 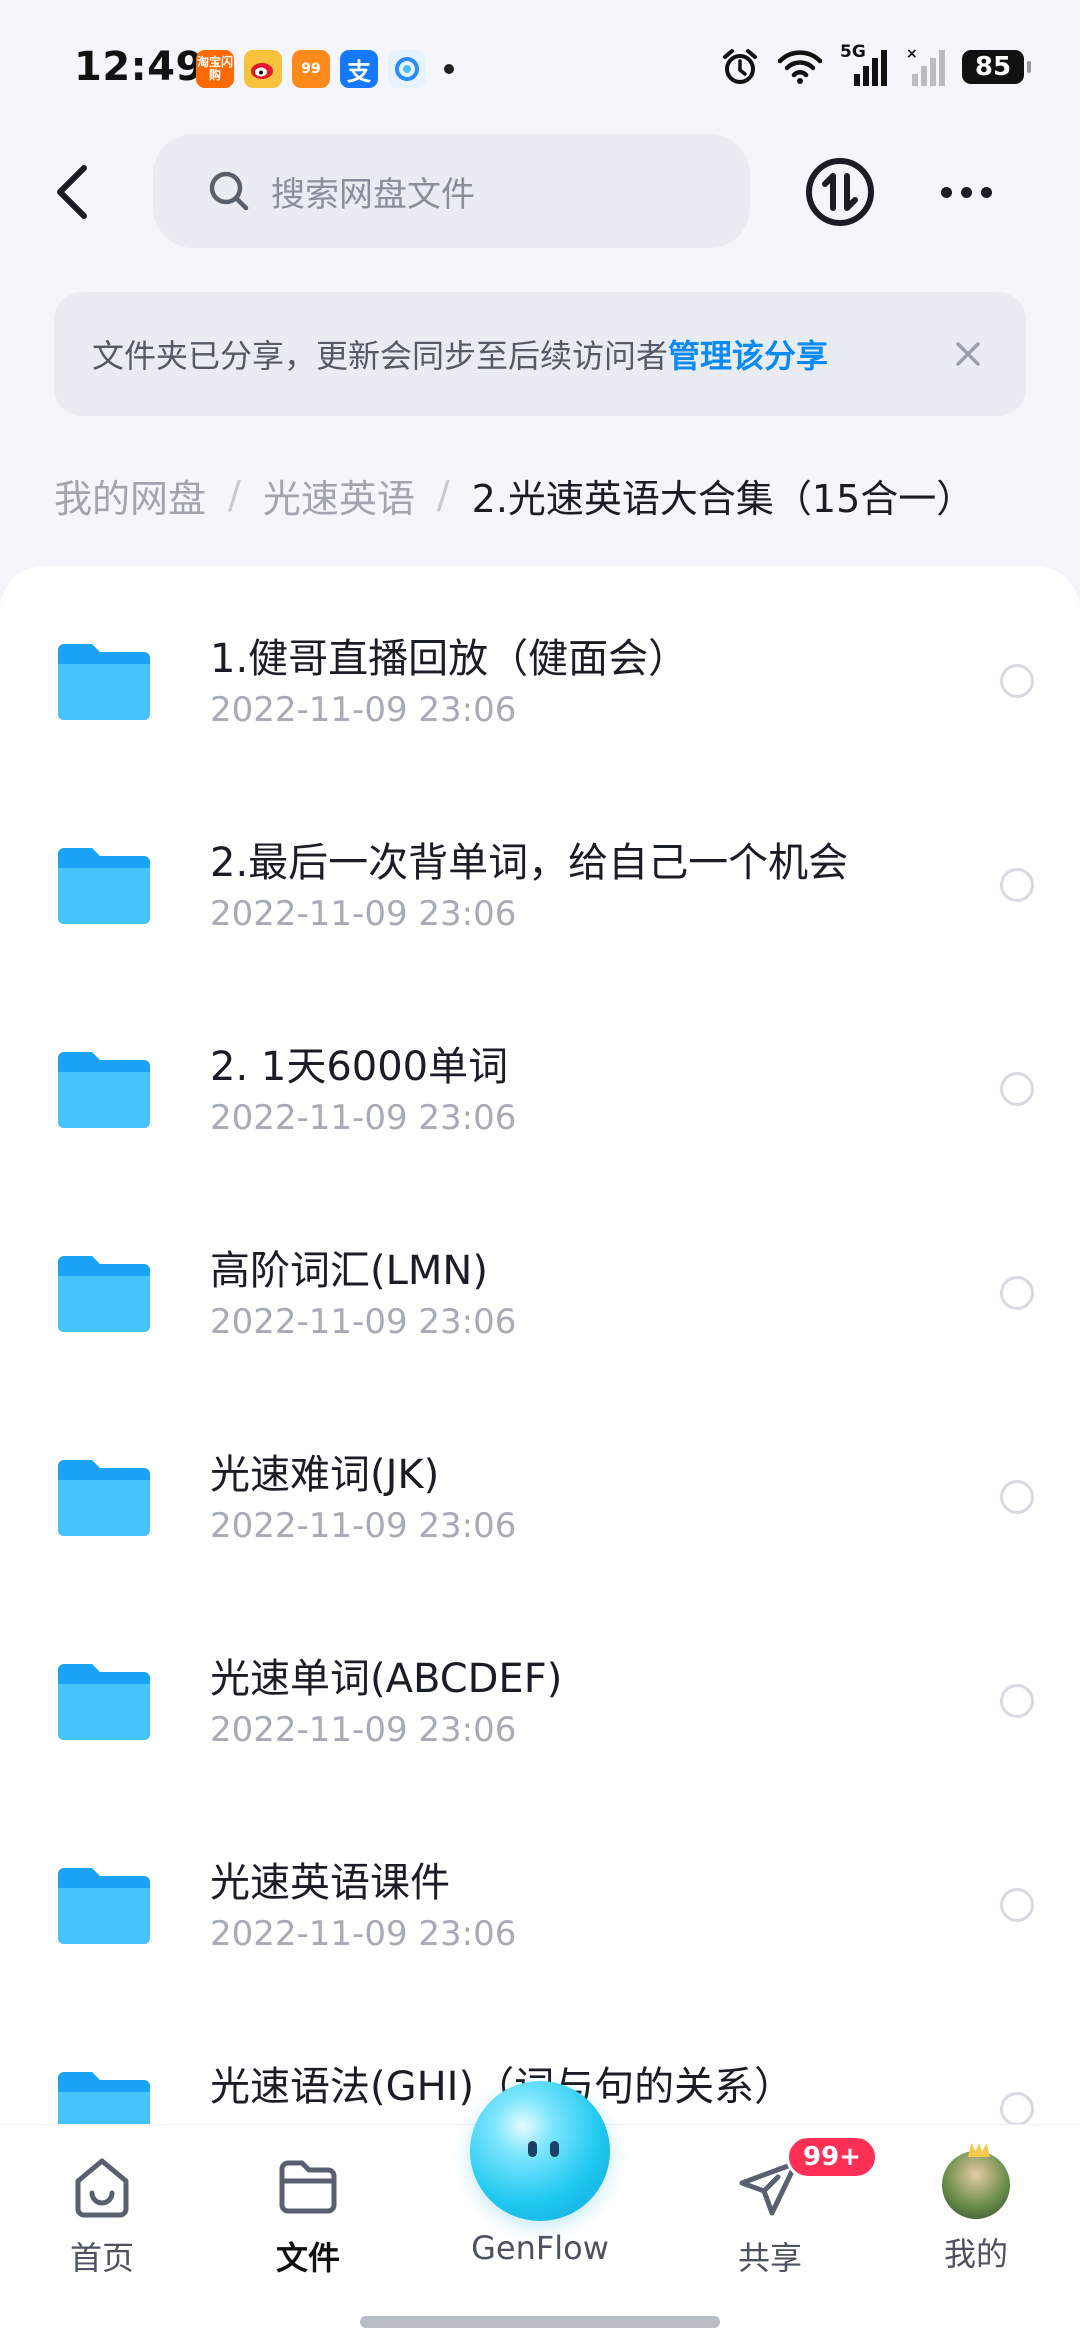 What do you see at coordinates (832, 2157) in the screenshot?
I see `share-notification-badge: 99+` at bounding box center [832, 2157].